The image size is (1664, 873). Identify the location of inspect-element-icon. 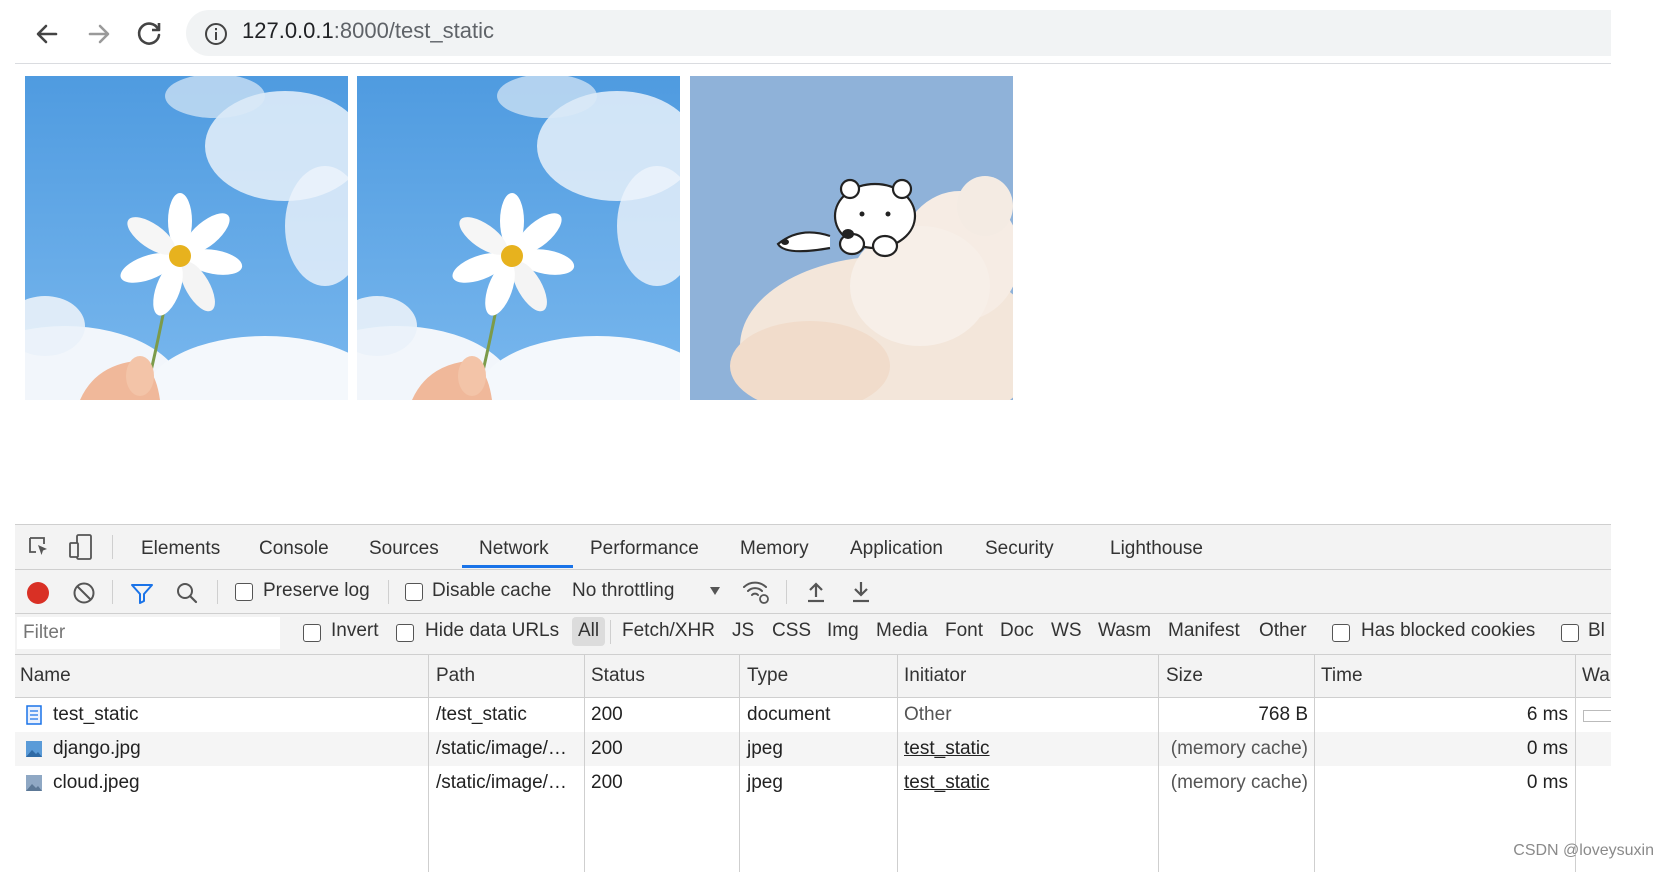
(39, 547).